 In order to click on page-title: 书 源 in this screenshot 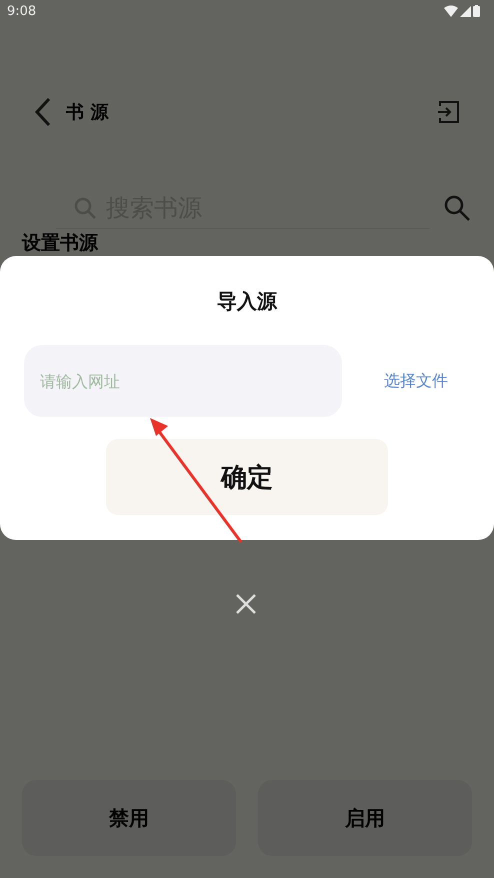, I will do `click(88, 112)`.